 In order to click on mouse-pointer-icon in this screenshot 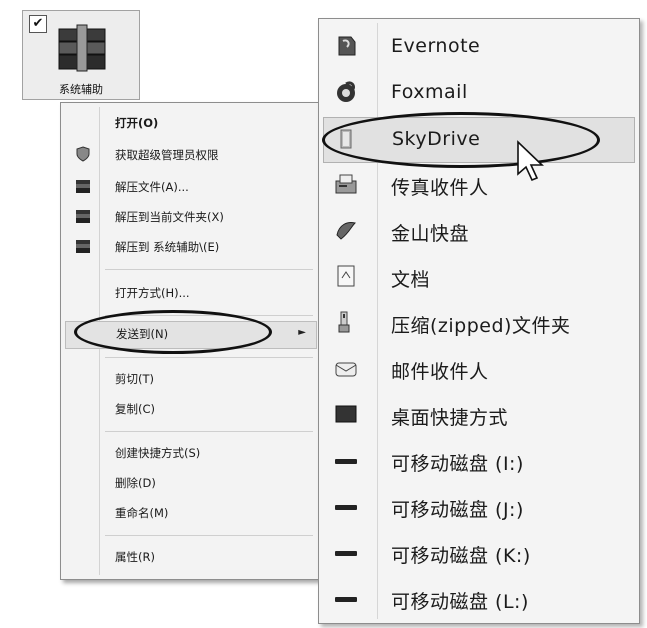, I will do `click(531, 164)`.